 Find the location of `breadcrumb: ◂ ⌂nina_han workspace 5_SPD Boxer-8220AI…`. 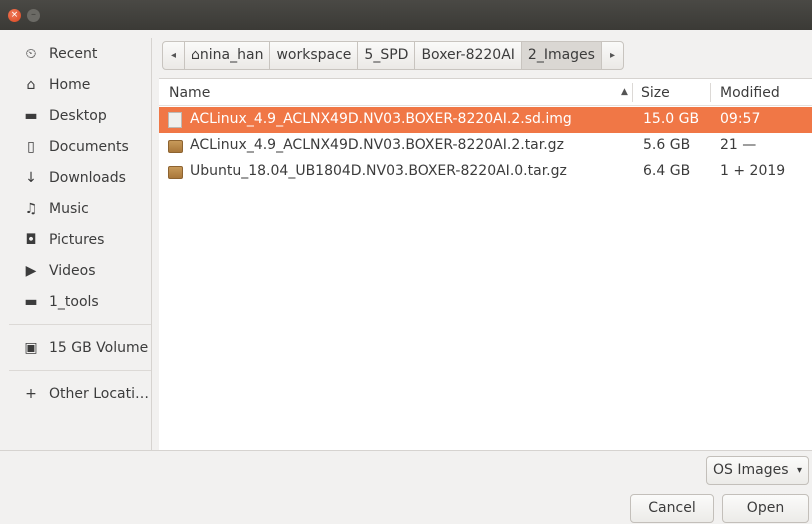

breadcrumb: ◂ ⌂nina_han workspace 5_SPD Boxer-8220AI… is located at coordinates (393, 55).